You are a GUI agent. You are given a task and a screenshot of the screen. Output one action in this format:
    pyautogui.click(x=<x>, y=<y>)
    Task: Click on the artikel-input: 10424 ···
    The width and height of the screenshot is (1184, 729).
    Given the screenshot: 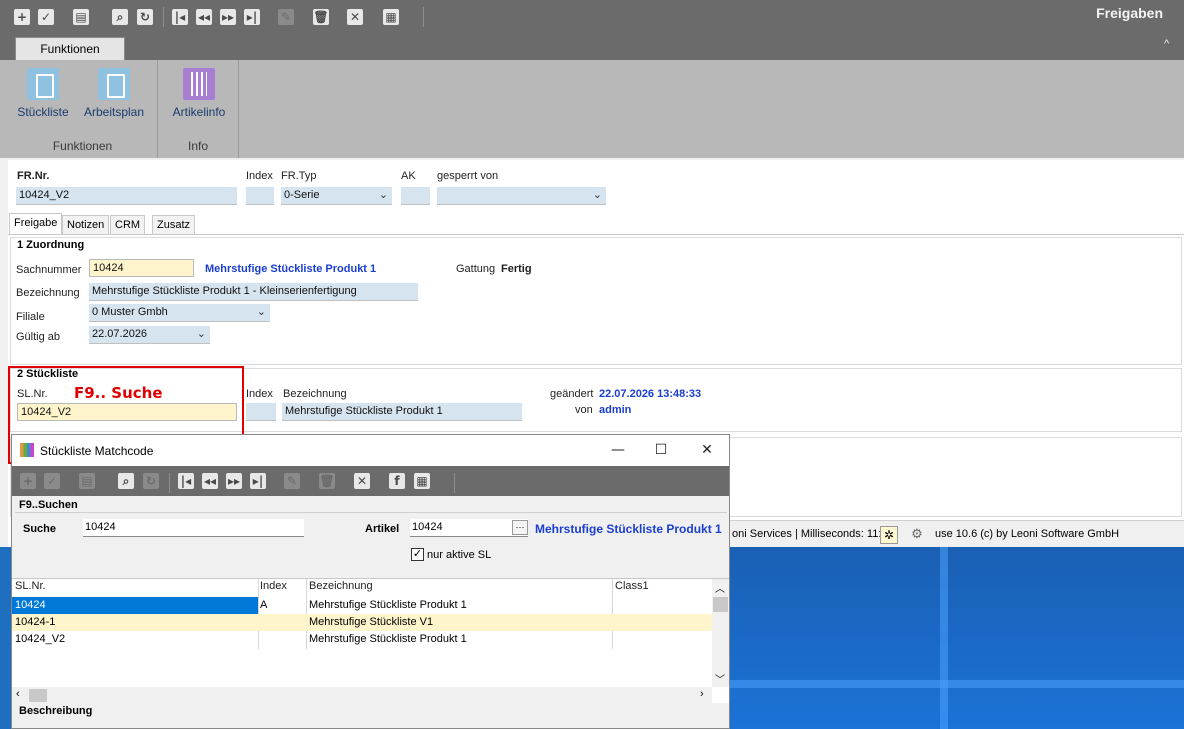 What is the action you would take?
    pyautogui.click(x=469, y=528)
    